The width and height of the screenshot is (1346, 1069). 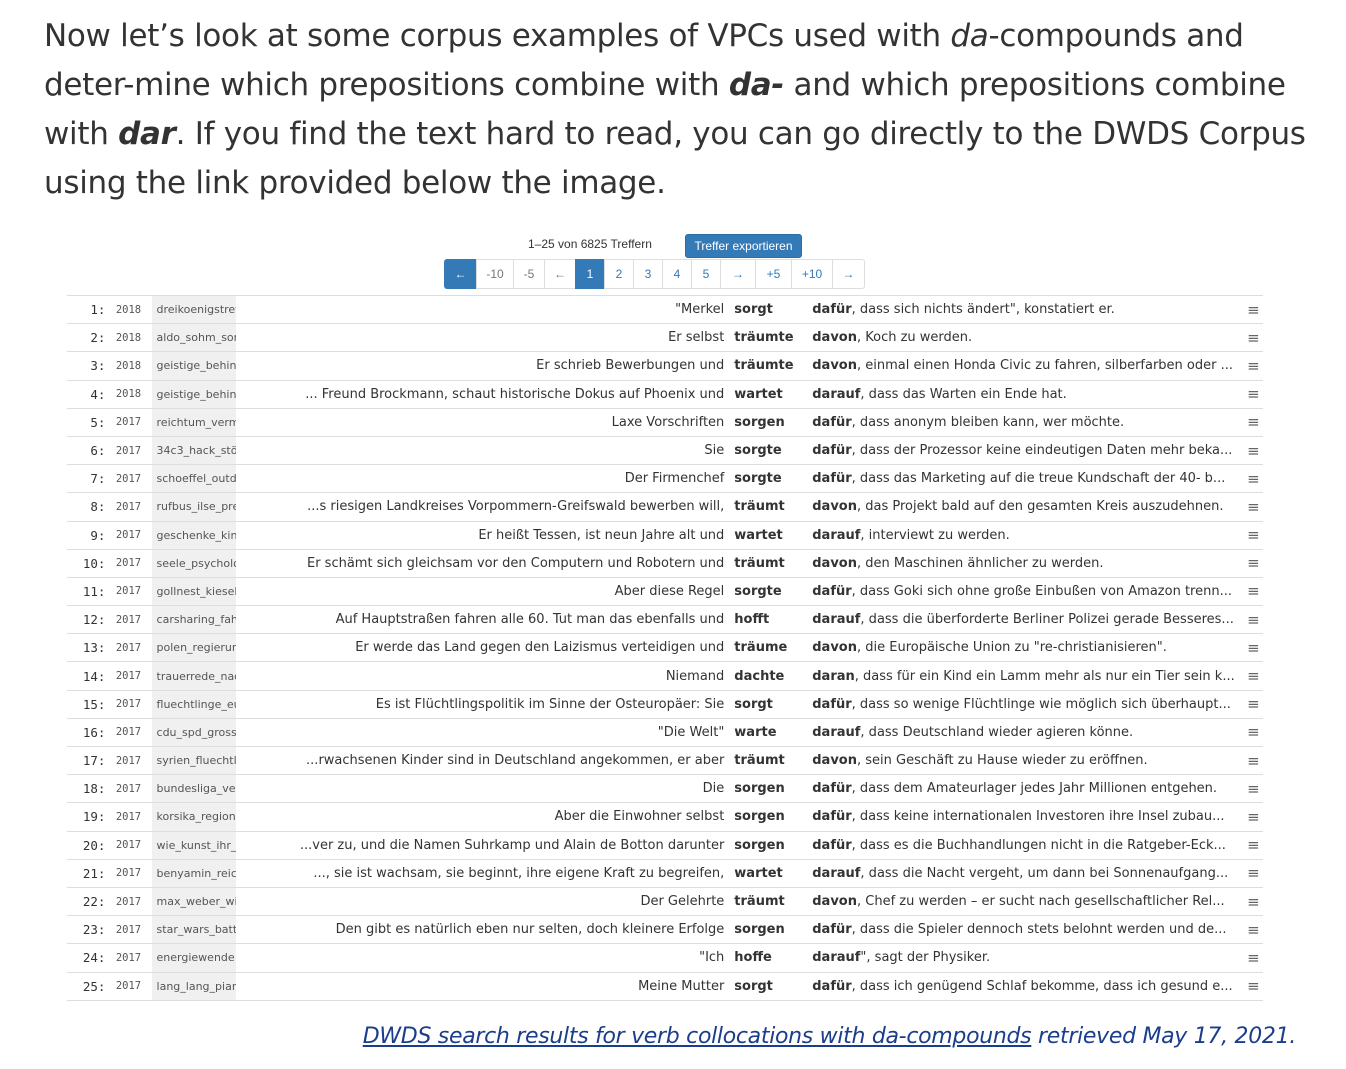 I want to click on row-number: 15:, so click(x=94, y=704).